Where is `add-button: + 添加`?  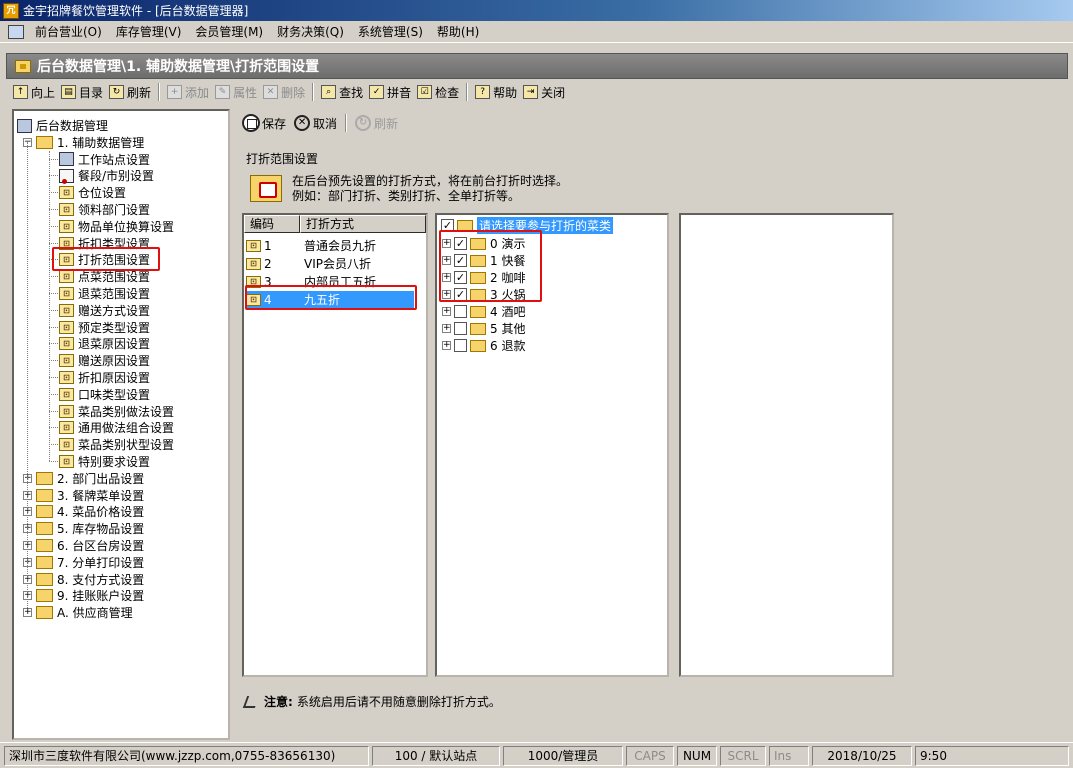 add-button: + 添加 is located at coordinates (188, 92).